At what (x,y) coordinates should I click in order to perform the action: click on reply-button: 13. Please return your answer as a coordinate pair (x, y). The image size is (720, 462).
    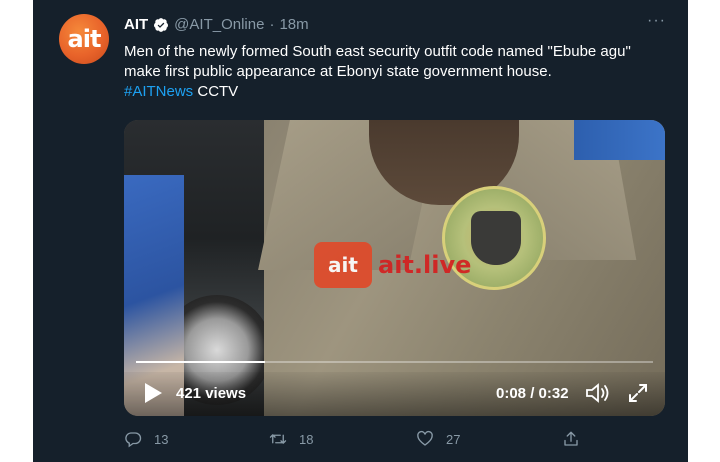
    Looking at the image, I should click on (146, 439).